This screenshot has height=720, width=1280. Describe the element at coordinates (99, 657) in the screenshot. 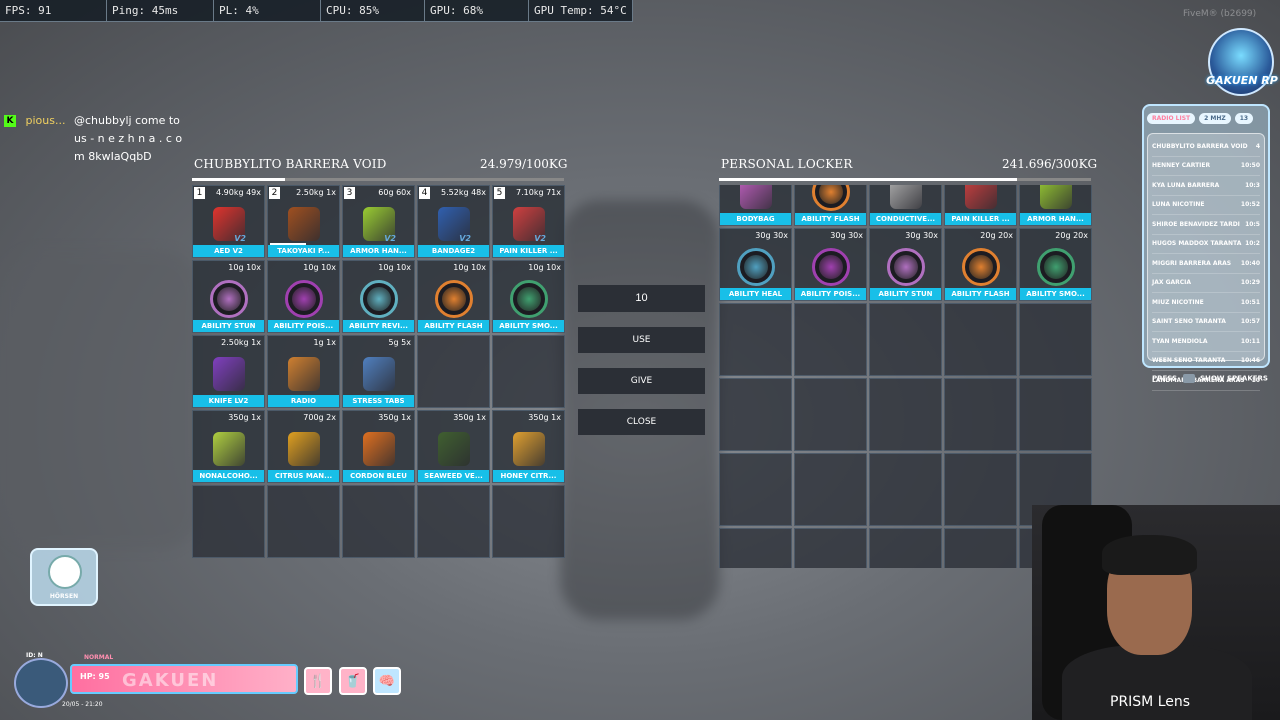

I see `voice-mode: NORMAL` at that location.